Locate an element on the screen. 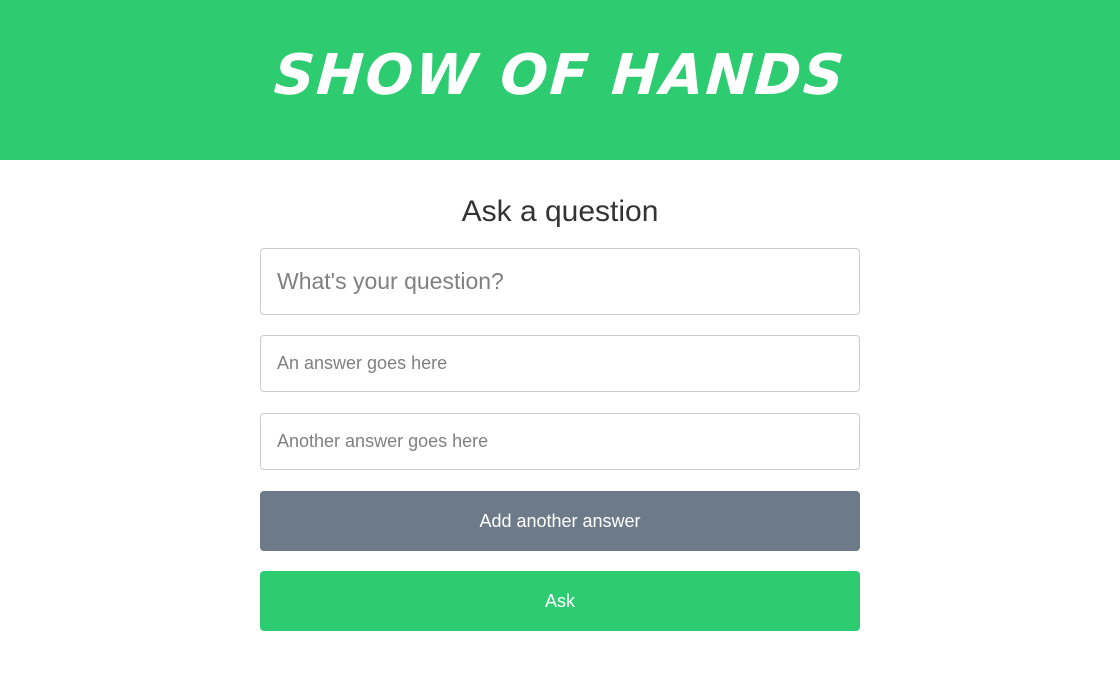 This screenshot has width=1120, height=700. page-title: Ask a question is located at coordinates (560, 211).